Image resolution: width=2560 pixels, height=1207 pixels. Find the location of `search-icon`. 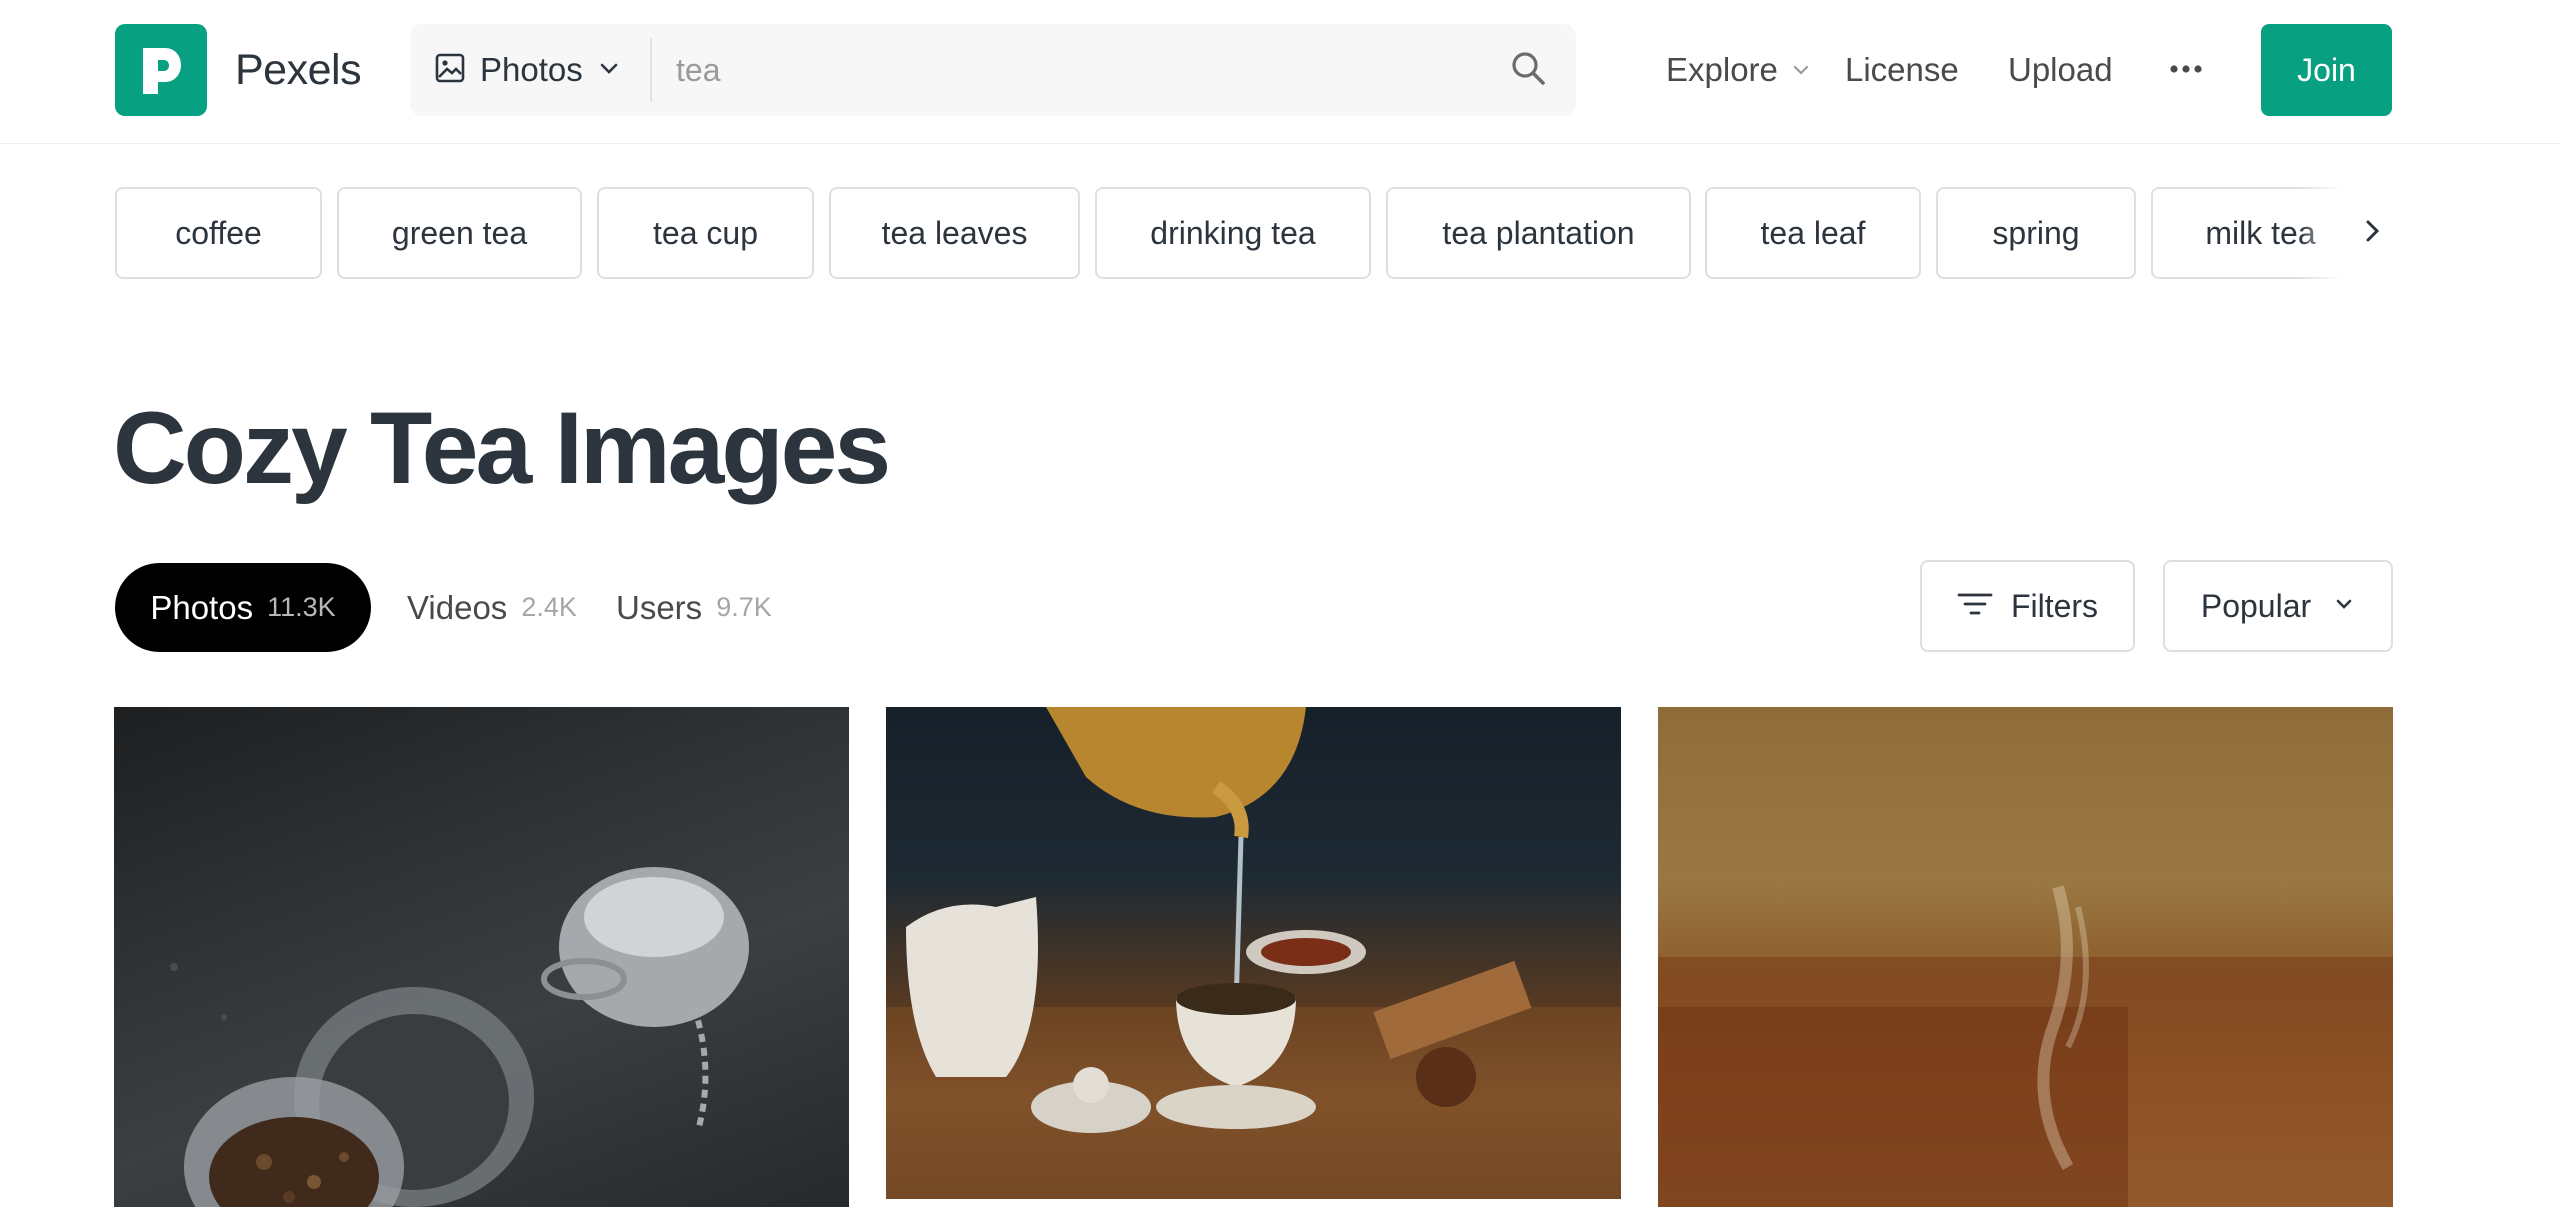

search-icon is located at coordinates (1528, 70).